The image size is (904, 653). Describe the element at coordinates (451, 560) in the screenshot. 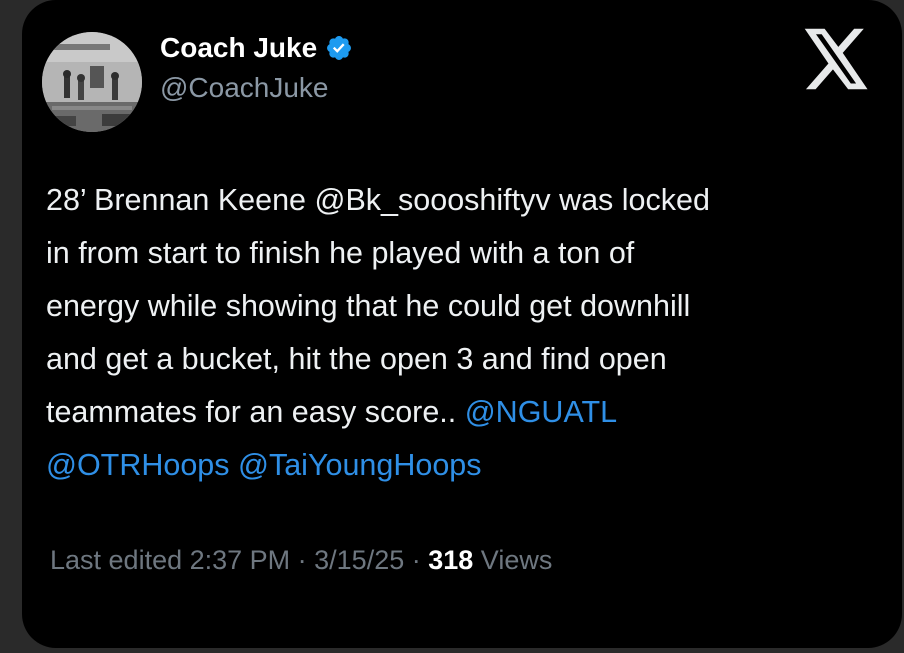

I see `views-count: 318` at that location.